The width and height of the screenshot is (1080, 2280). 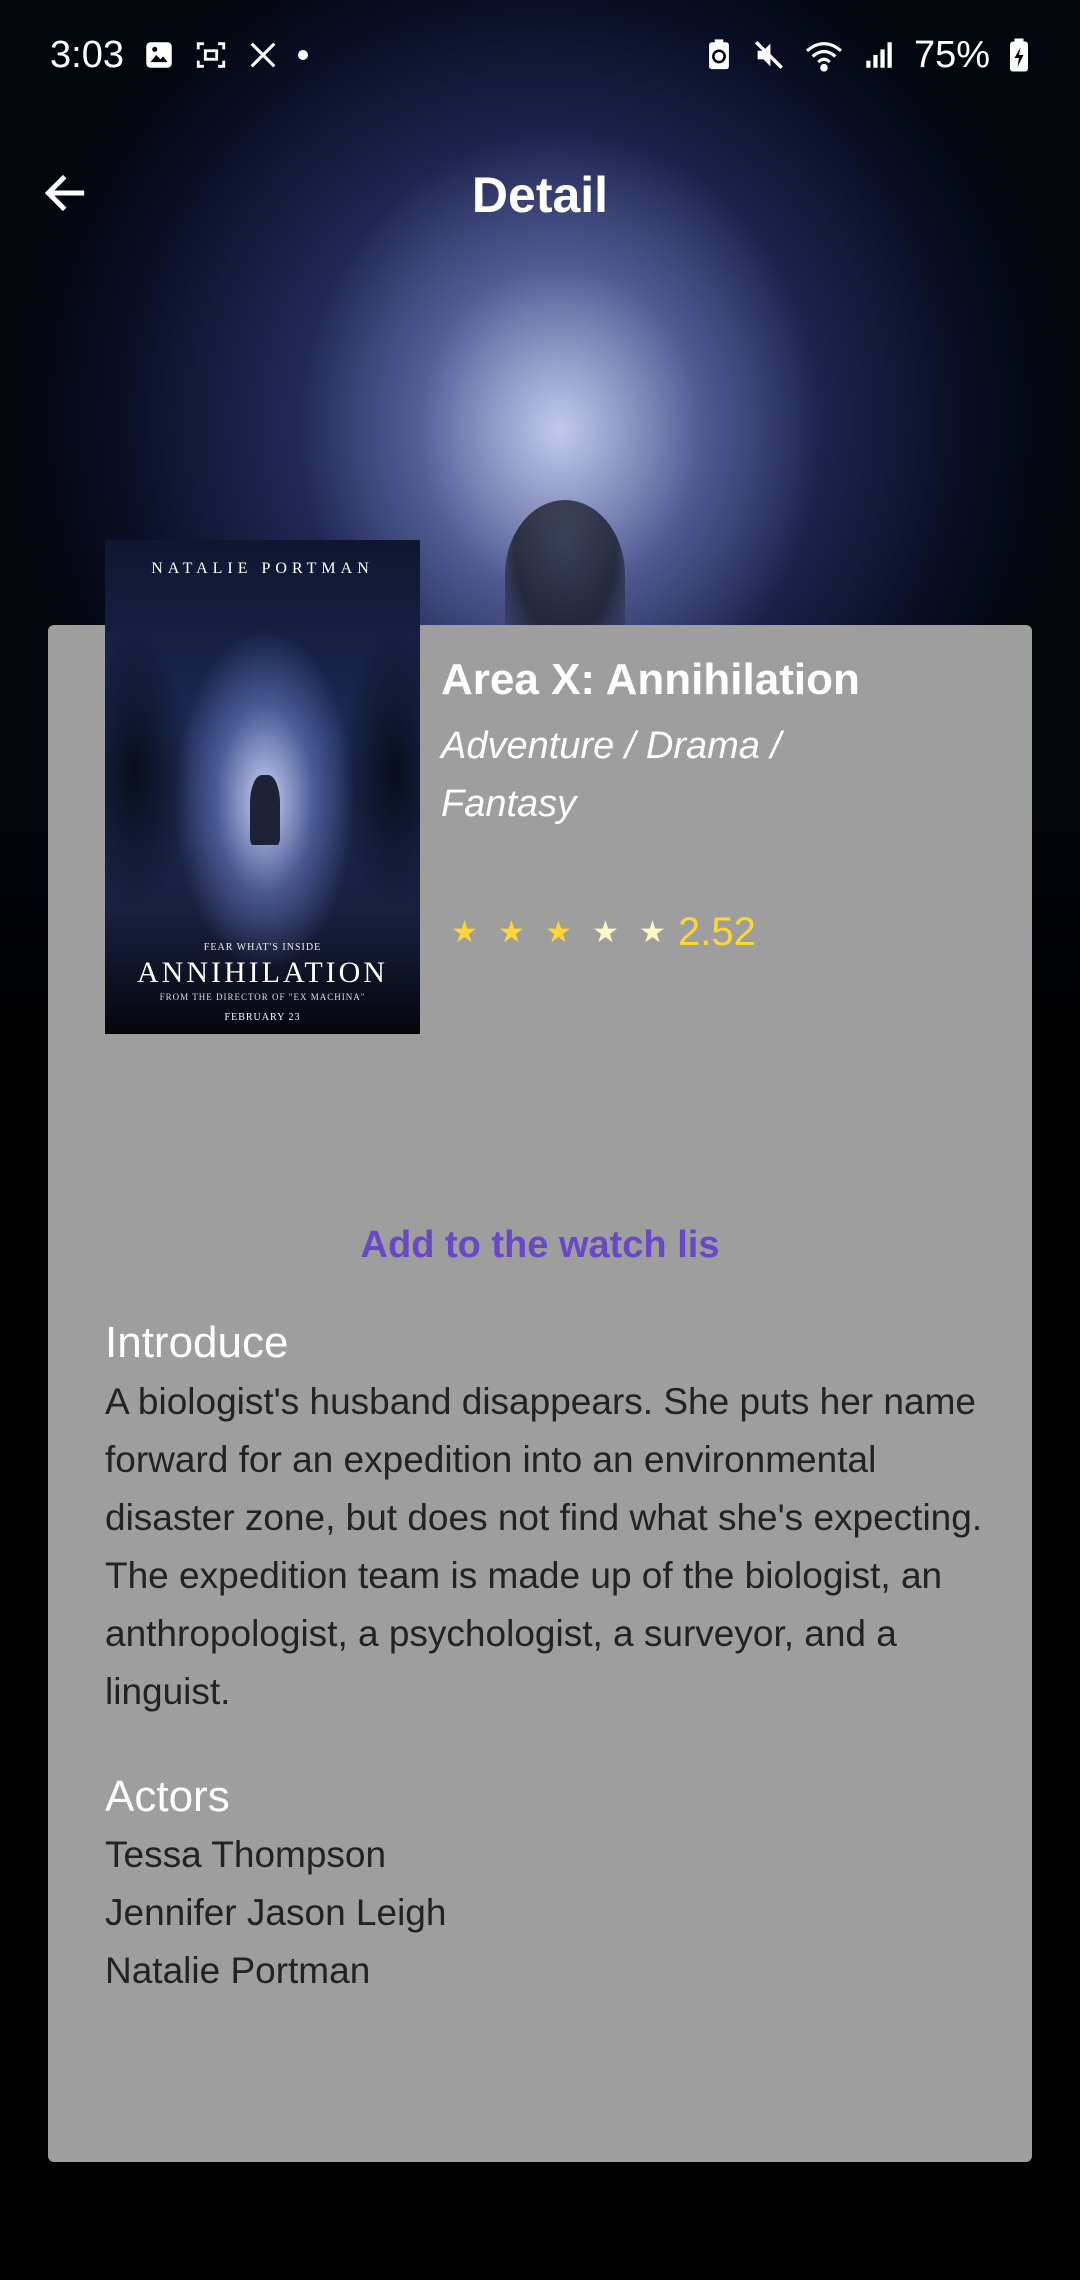 What do you see at coordinates (769, 55) in the screenshot?
I see `mute-icon` at bounding box center [769, 55].